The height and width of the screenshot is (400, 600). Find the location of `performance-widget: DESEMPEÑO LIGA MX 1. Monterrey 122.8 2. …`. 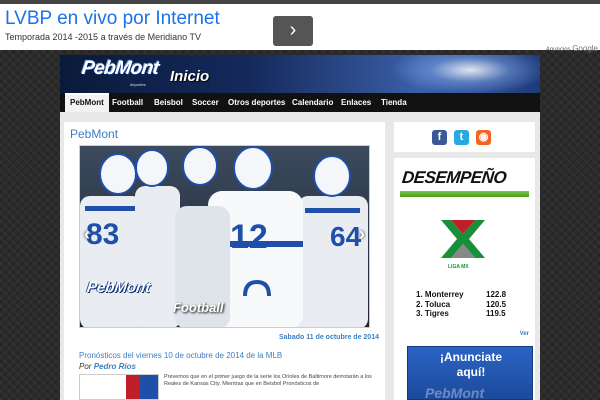

performance-widget: DESEMPEÑO LIGA MX 1. Monterrey 122.8 2. … is located at coordinates (464, 279).